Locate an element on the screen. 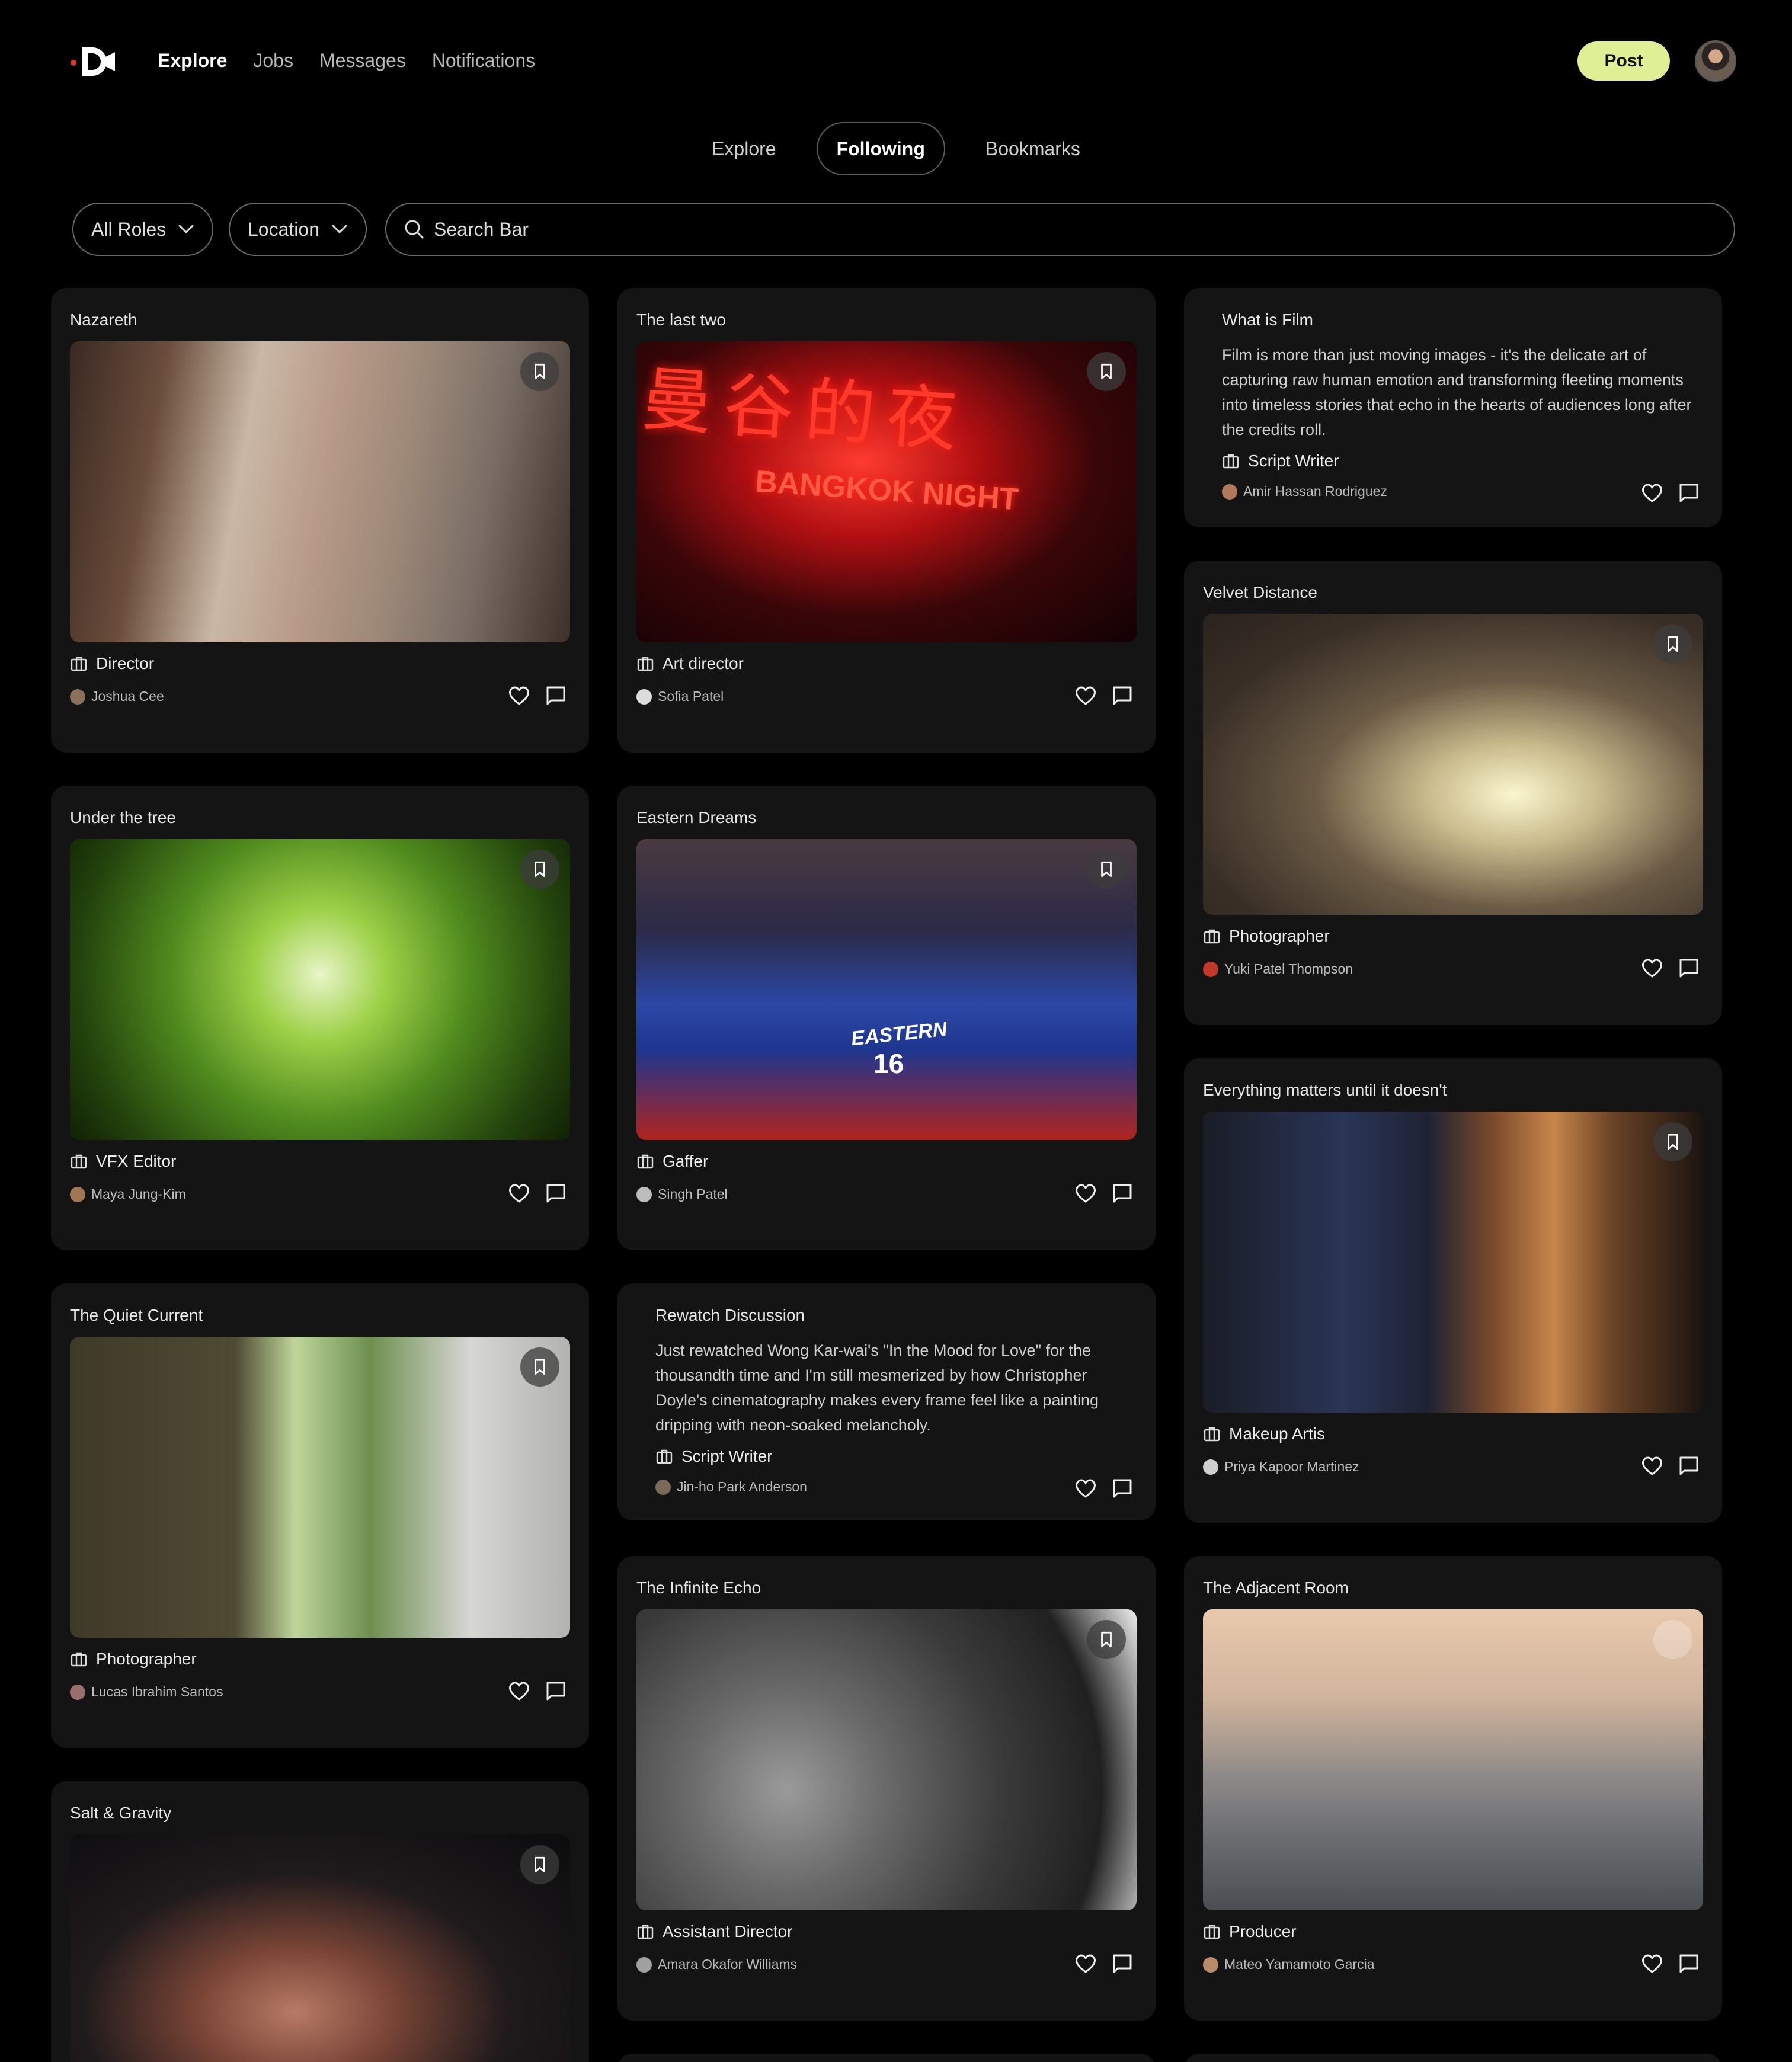 The height and width of the screenshot is (2062, 1792). card-author: Amir Hassan Rodriguez is located at coordinates (1304, 492).